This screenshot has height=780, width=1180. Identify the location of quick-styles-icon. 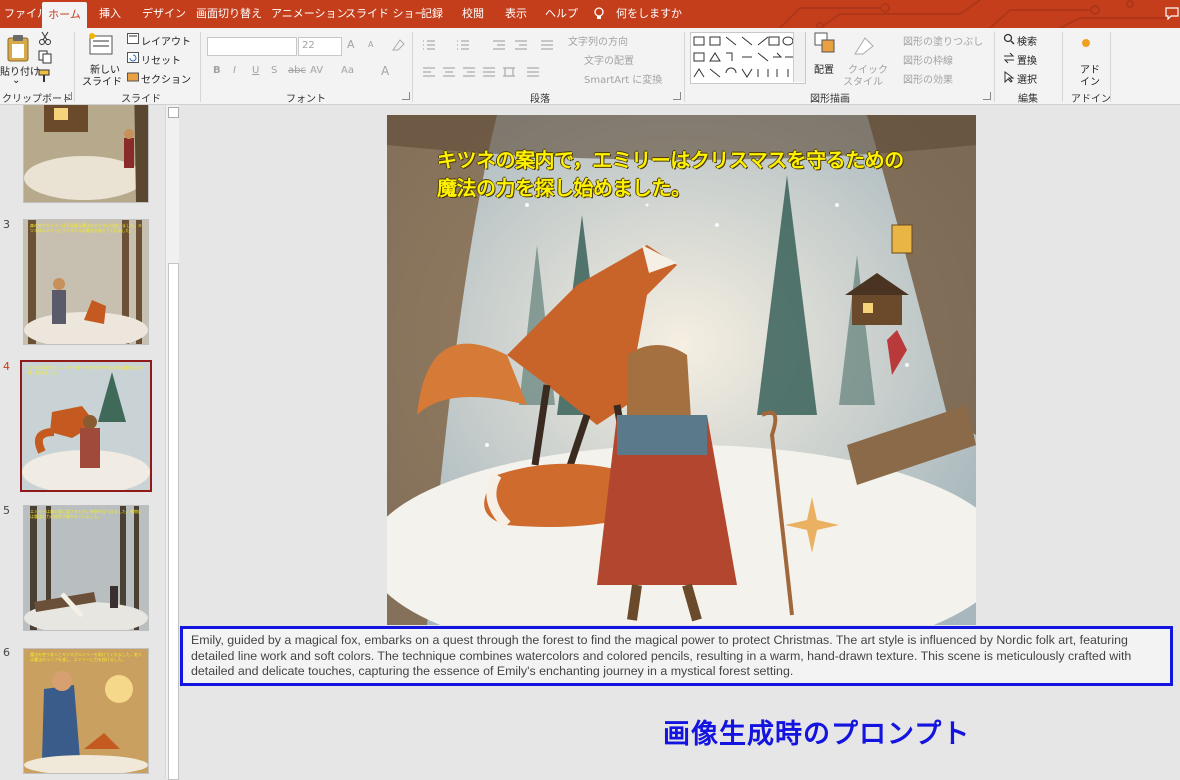
(864, 46).